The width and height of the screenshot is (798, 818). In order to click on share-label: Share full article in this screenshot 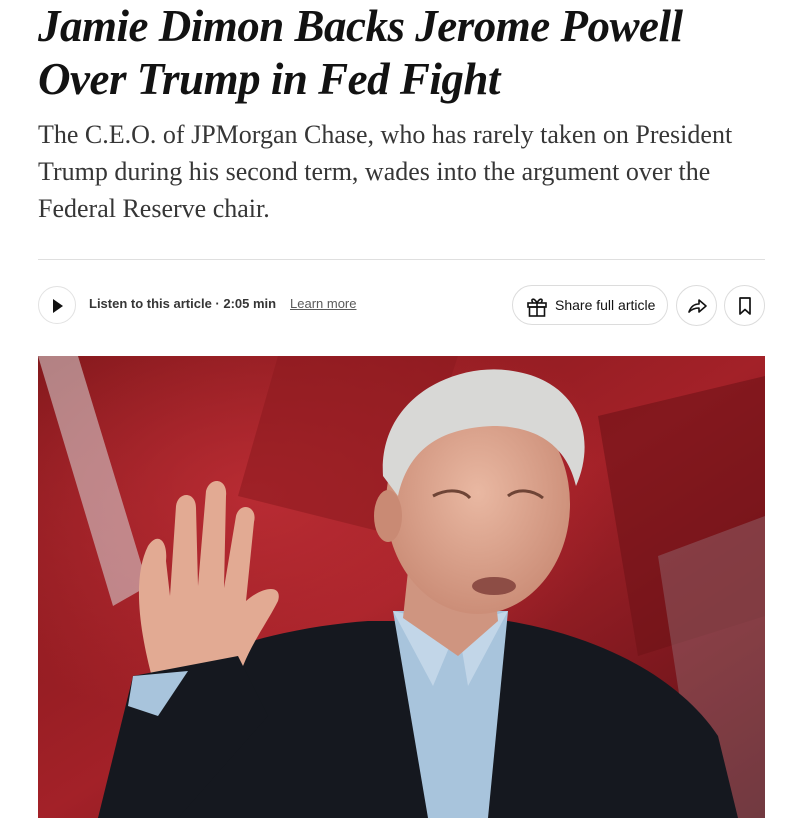, I will do `click(605, 305)`.